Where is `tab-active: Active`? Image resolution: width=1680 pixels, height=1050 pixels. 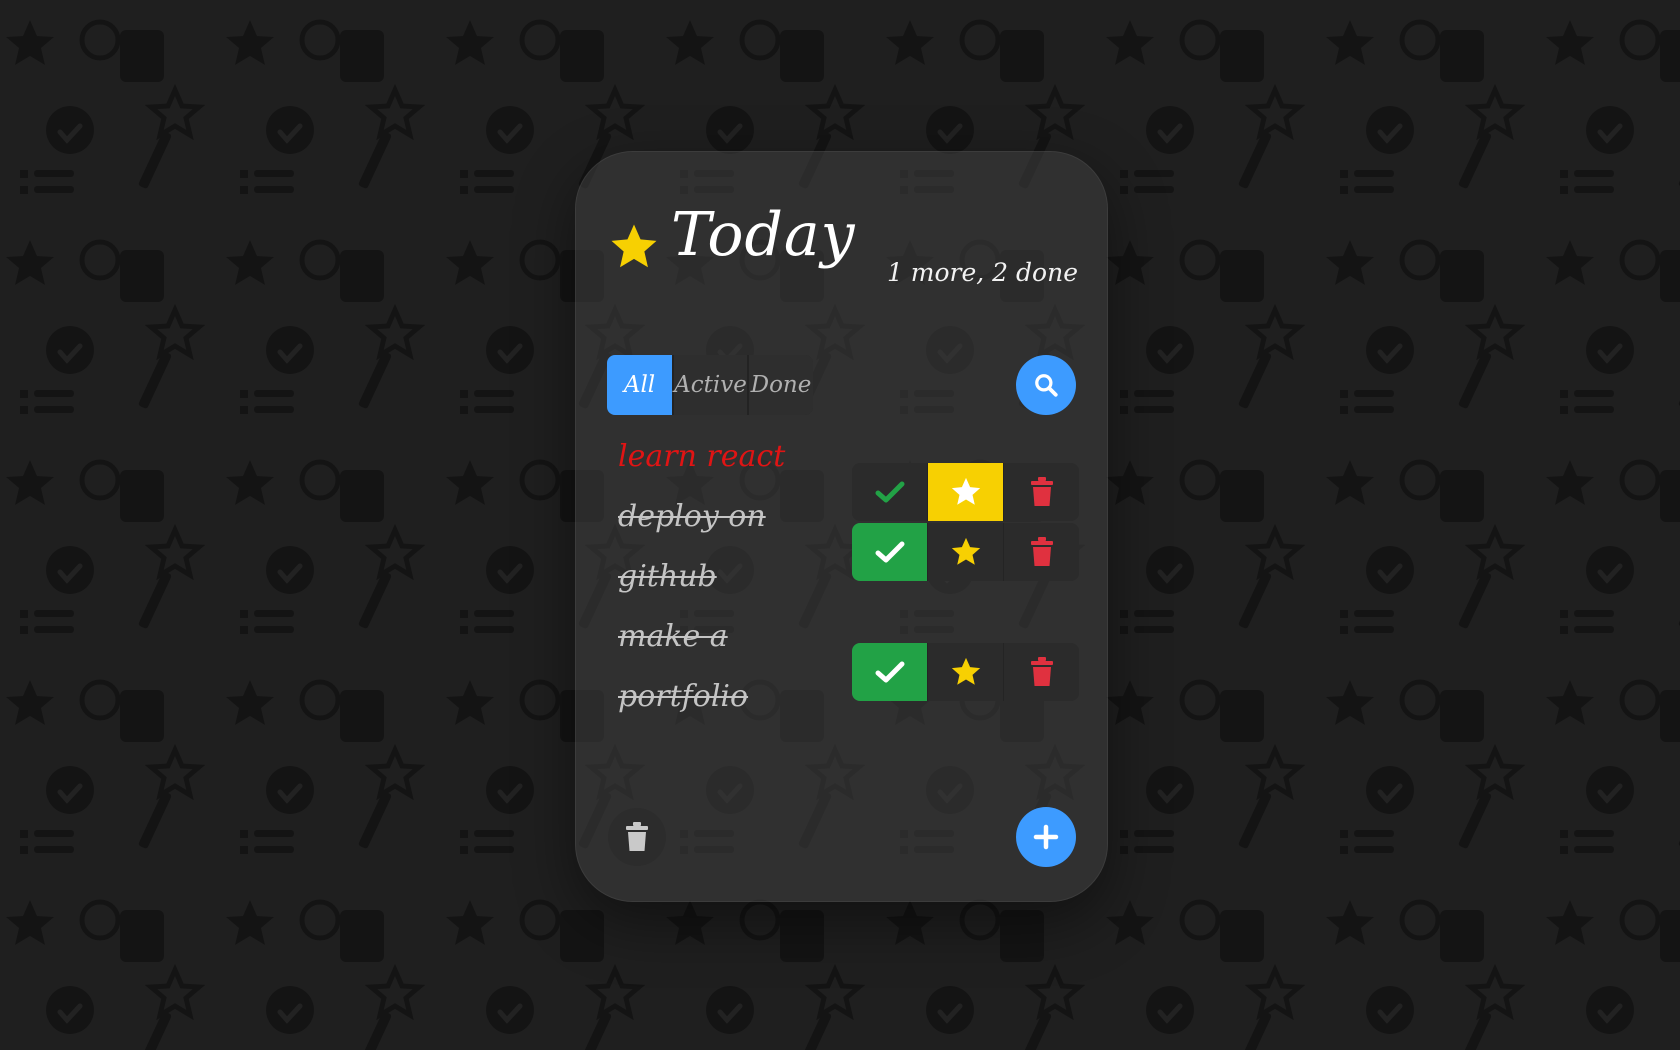
tab-active: Active is located at coordinates (709, 385).